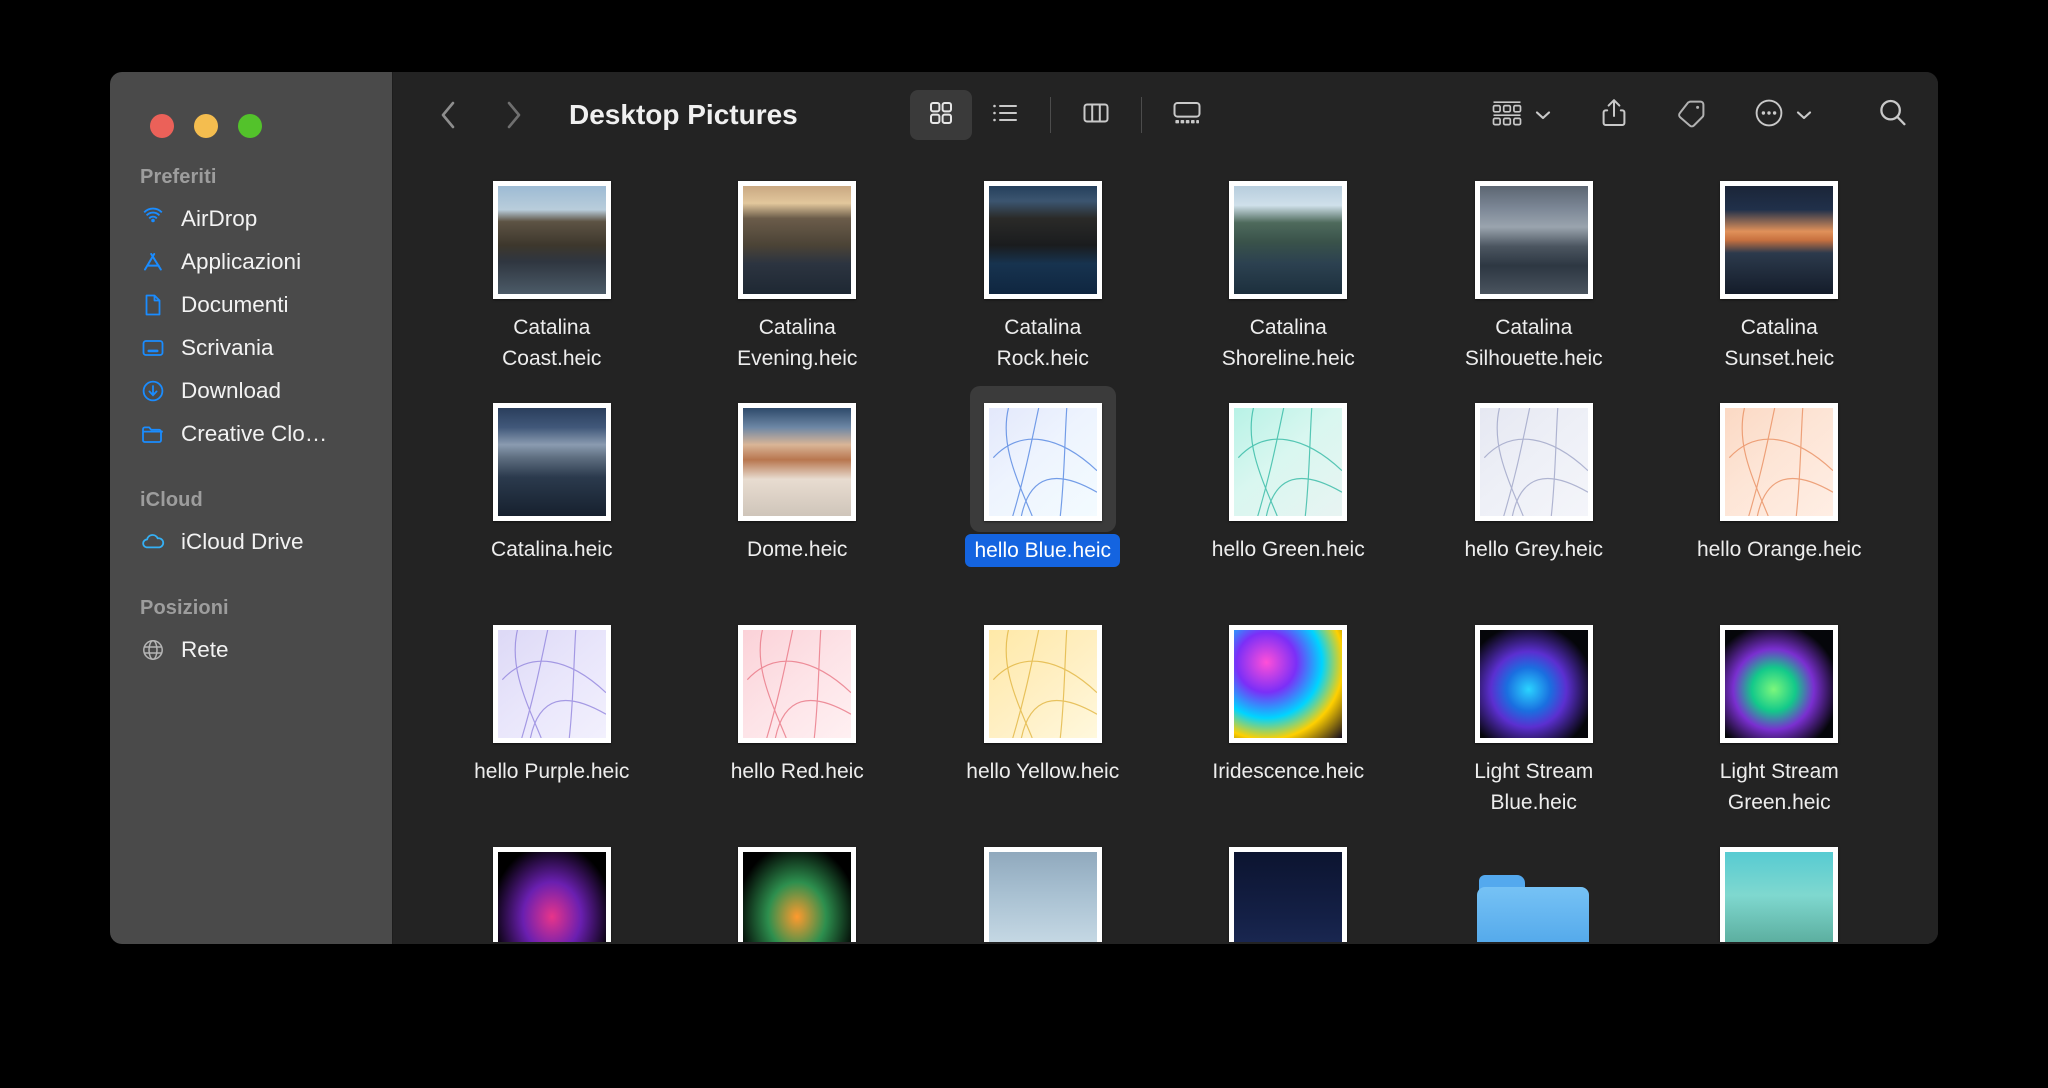  I want to click on downloads-icon, so click(153, 391).